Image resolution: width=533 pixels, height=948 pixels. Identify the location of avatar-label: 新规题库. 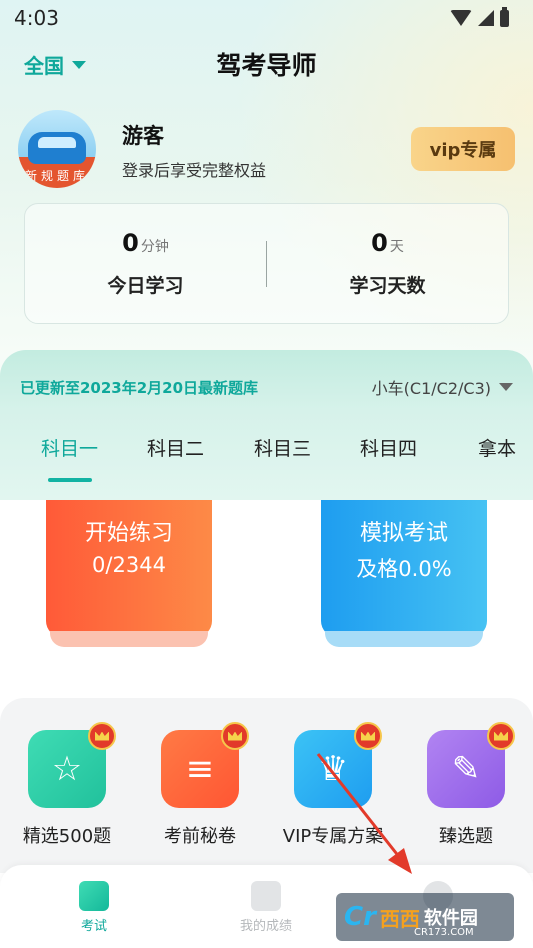
(56, 176).